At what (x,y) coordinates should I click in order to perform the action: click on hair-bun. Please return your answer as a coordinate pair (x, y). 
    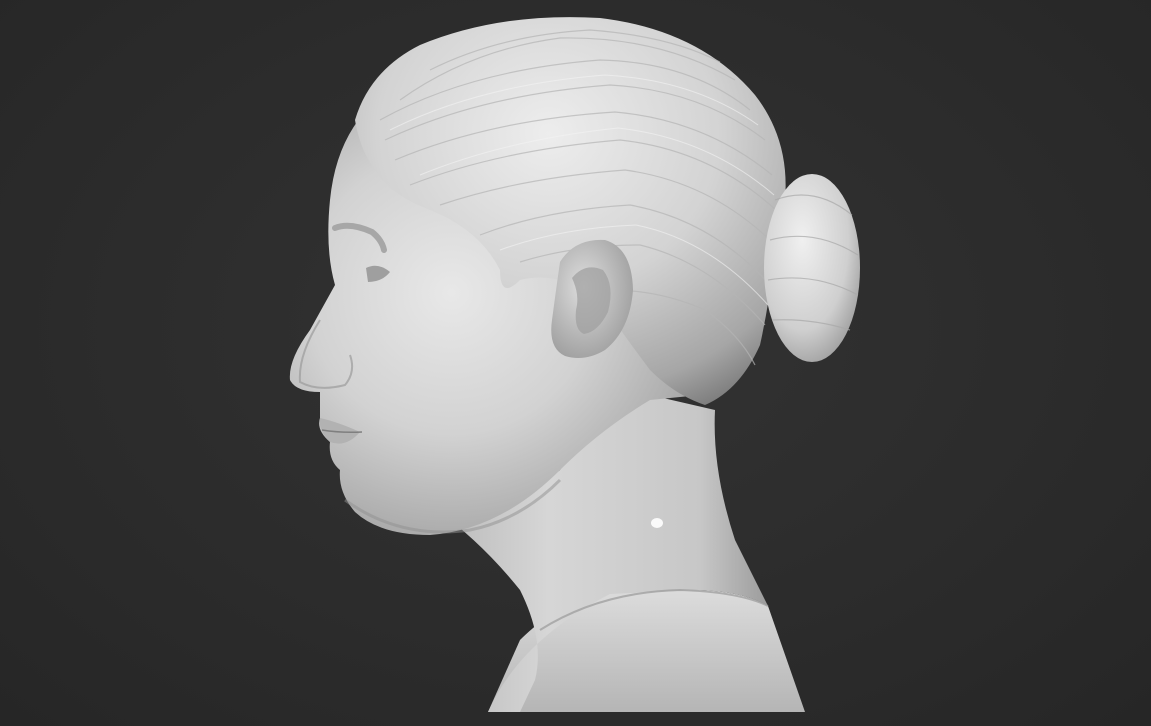
    Looking at the image, I should click on (812, 268).